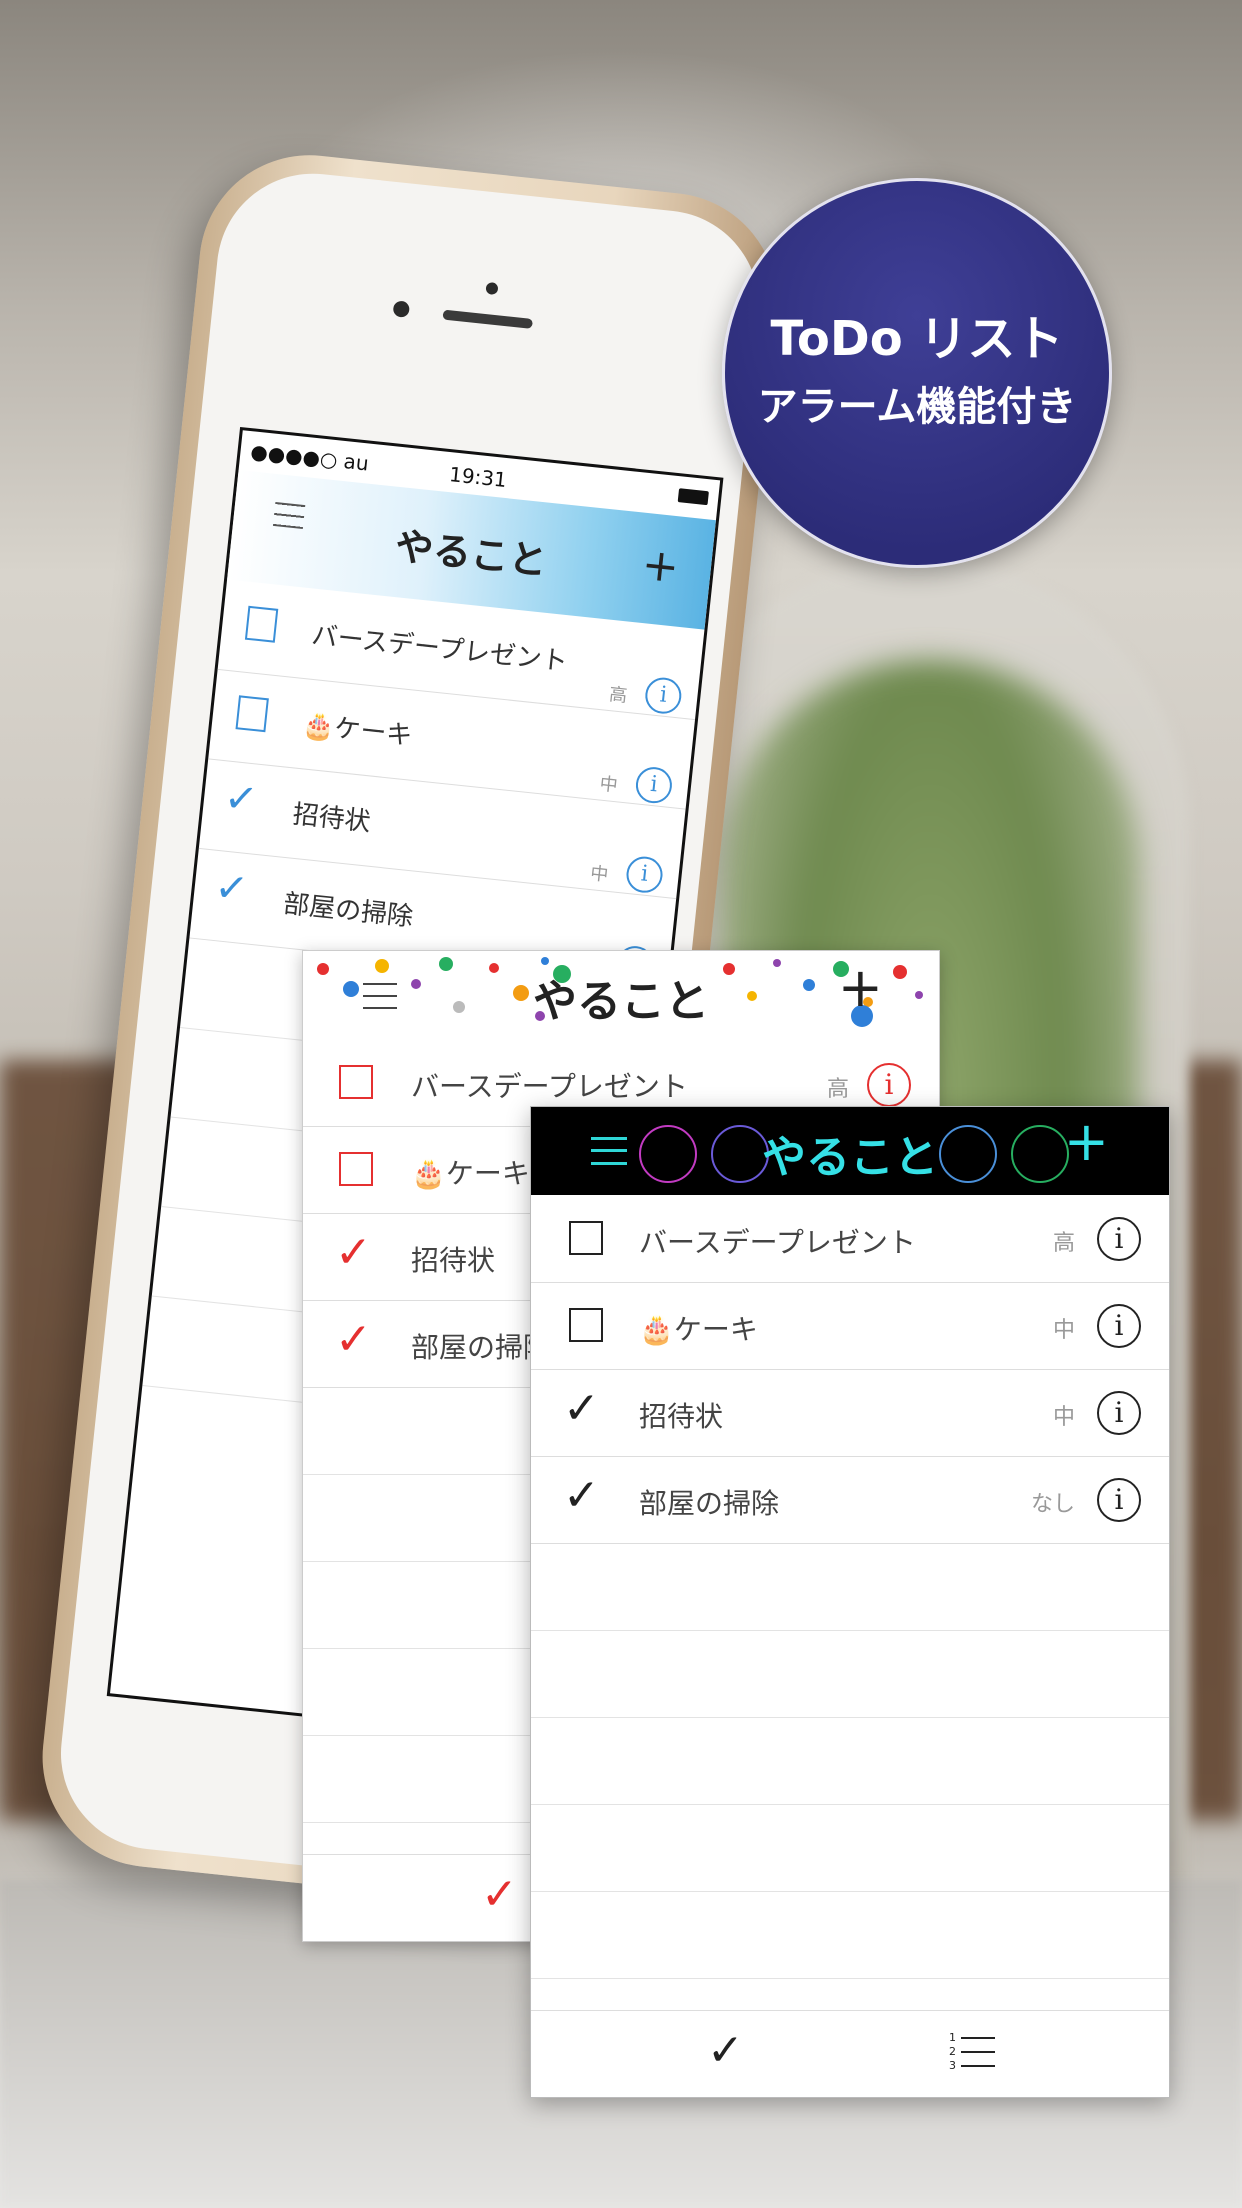 The width and height of the screenshot is (1242, 2208). What do you see at coordinates (850, 1151) in the screenshot?
I see `dark-header: やること +` at bounding box center [850, 1151].